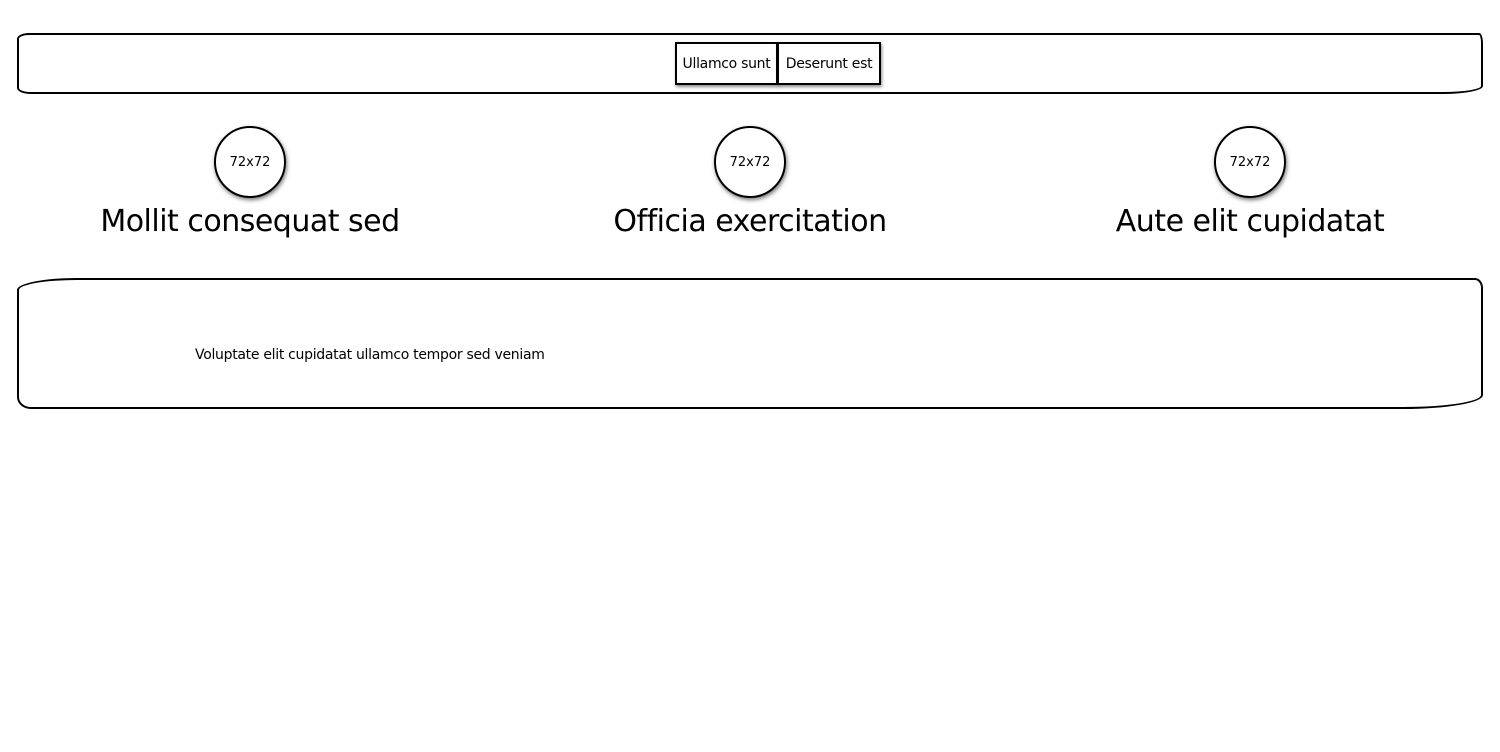  I want to click on feature-title: Aute elit cupidatat, so click(1250, 221).